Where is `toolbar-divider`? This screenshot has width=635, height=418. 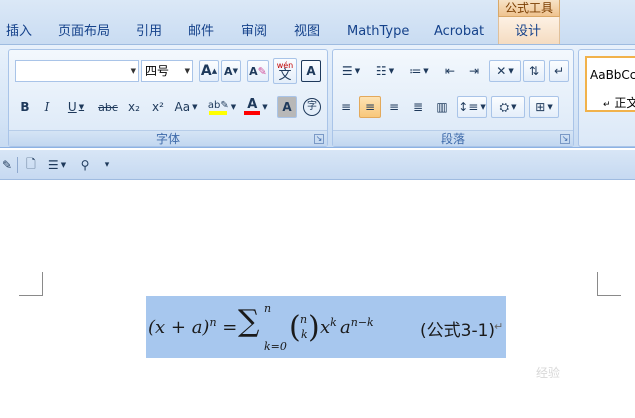
toolbar-divider is located at coordinates (17, 165).